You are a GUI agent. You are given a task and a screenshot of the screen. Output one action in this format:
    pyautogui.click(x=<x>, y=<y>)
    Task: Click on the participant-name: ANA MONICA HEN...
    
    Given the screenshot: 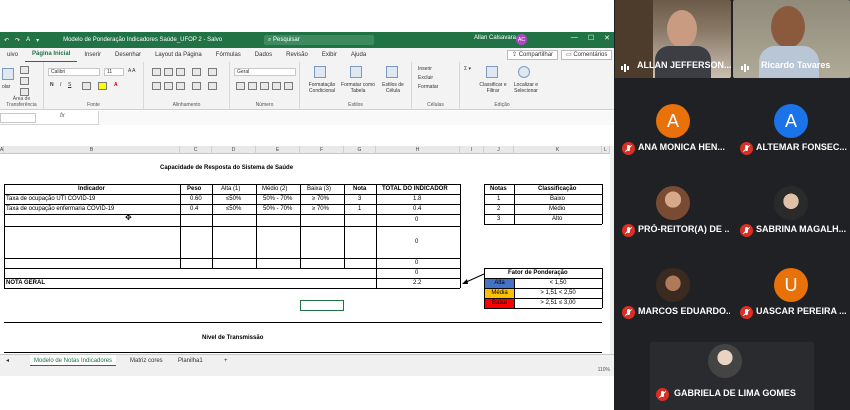 What is the action you would take?
    pyautogui.click(x=681, y=147)
    